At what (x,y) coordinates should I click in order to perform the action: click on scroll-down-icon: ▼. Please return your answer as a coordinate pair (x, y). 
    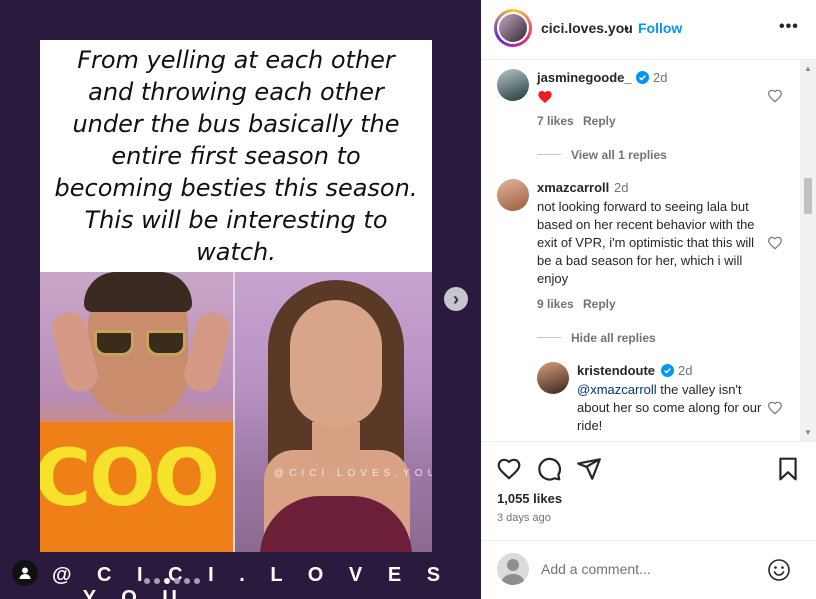
    Looking at the image, I should click on (808, 432).